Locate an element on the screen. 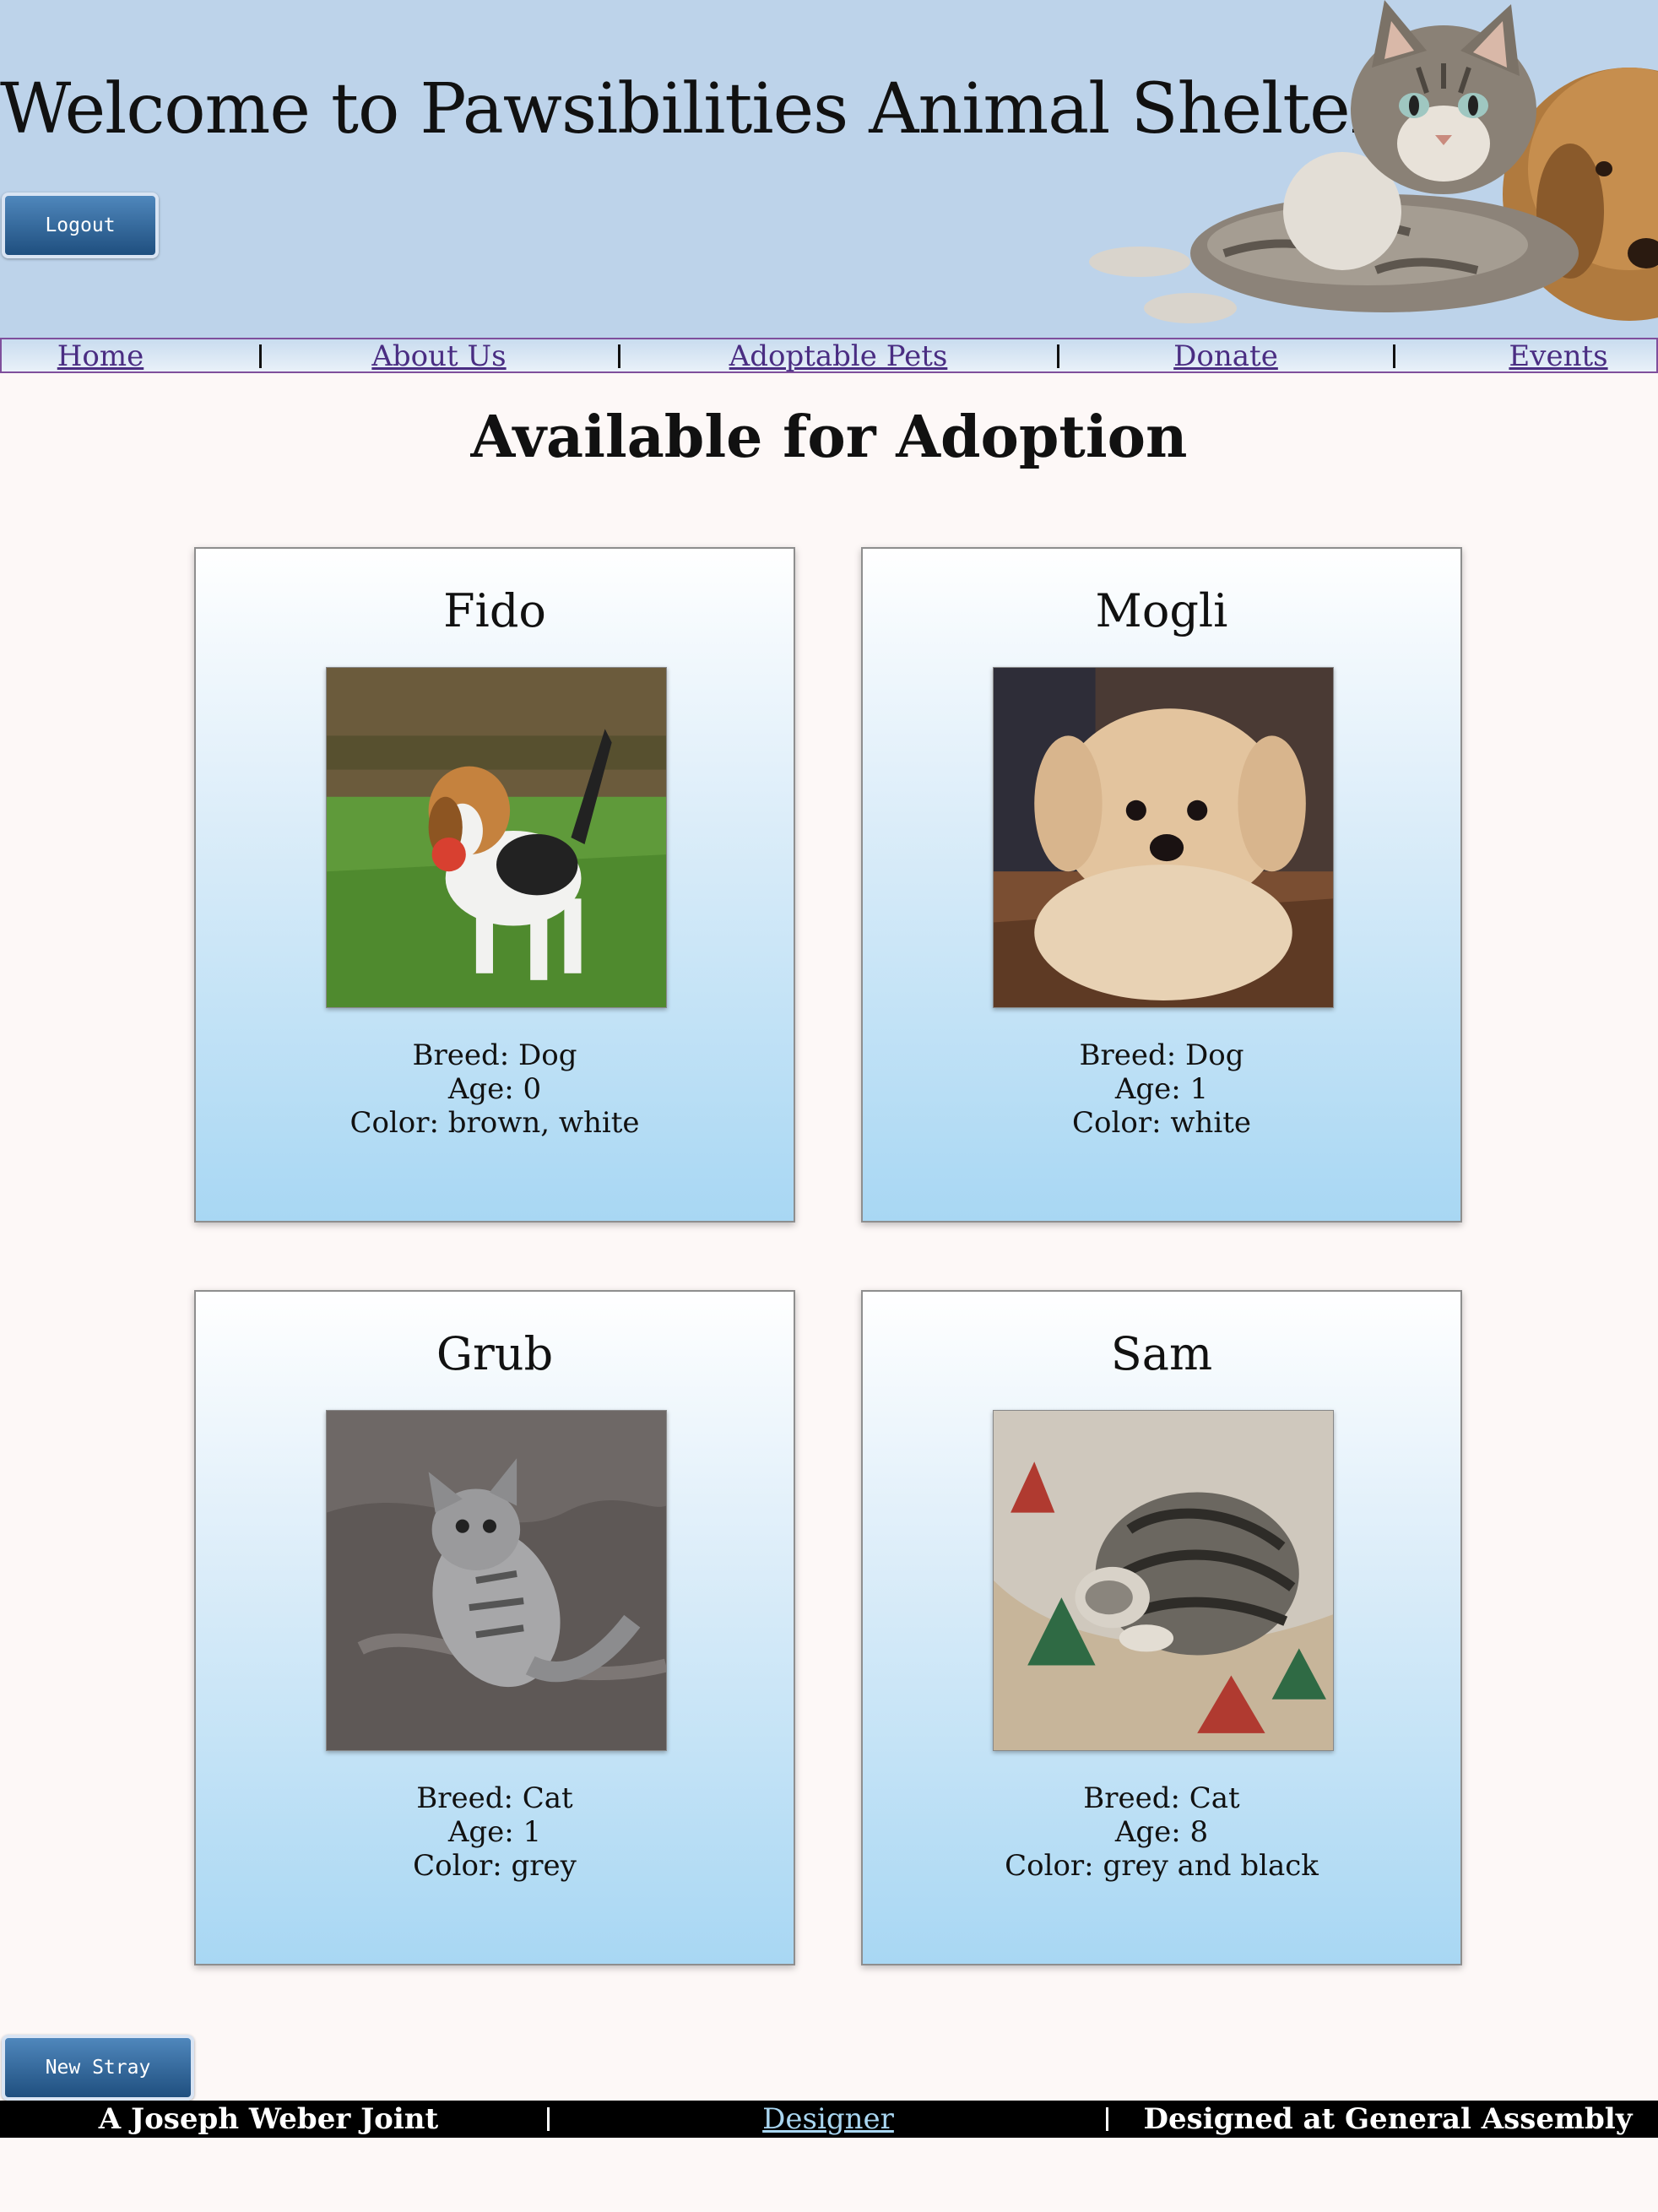 This screenshot has height=2212, width=1658. pet-details: Breed: Cat Age: 8 Color: grey and black is located at coordinates (1161, 1832).